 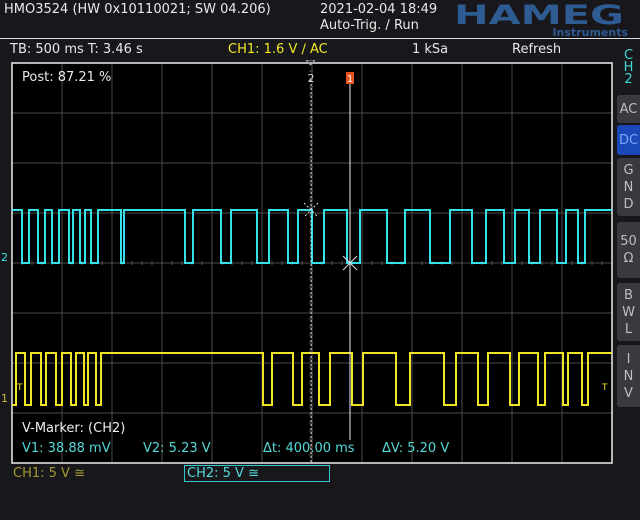 What do you see at coordinates (628, 109) in the screenshot?
I see `coupling-ac-button: AC` at bounding box center [628, 109].